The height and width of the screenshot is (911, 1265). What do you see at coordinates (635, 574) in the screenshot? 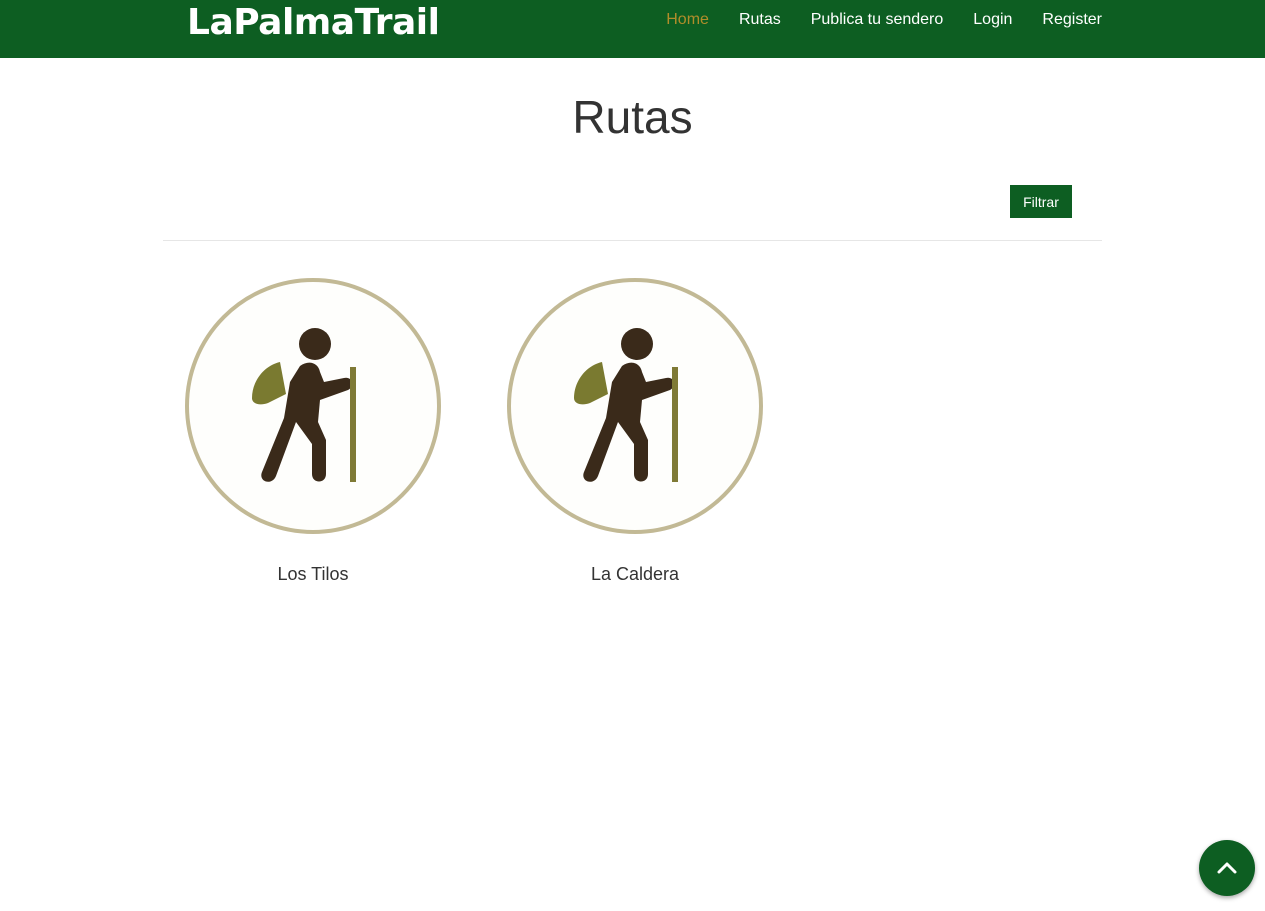
I see `route-name: La Caldera` at bounding box center [635, 574].